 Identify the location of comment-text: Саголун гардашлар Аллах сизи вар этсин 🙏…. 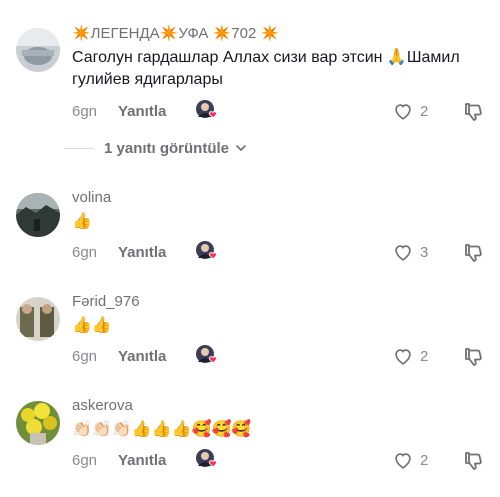
(266, 68).